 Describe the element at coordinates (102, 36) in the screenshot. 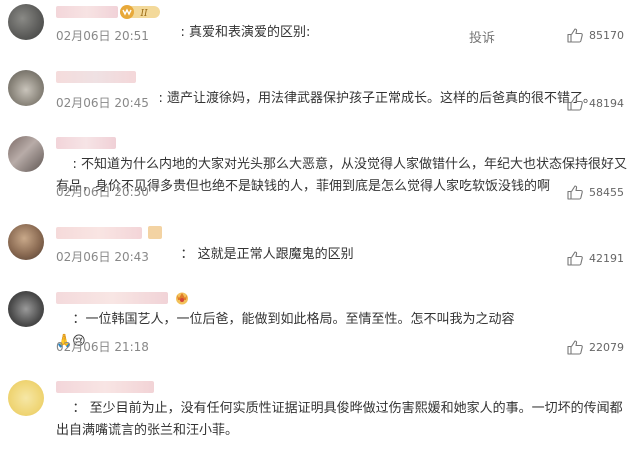

I see `comment-time: 02月06日 20:51` at that location.